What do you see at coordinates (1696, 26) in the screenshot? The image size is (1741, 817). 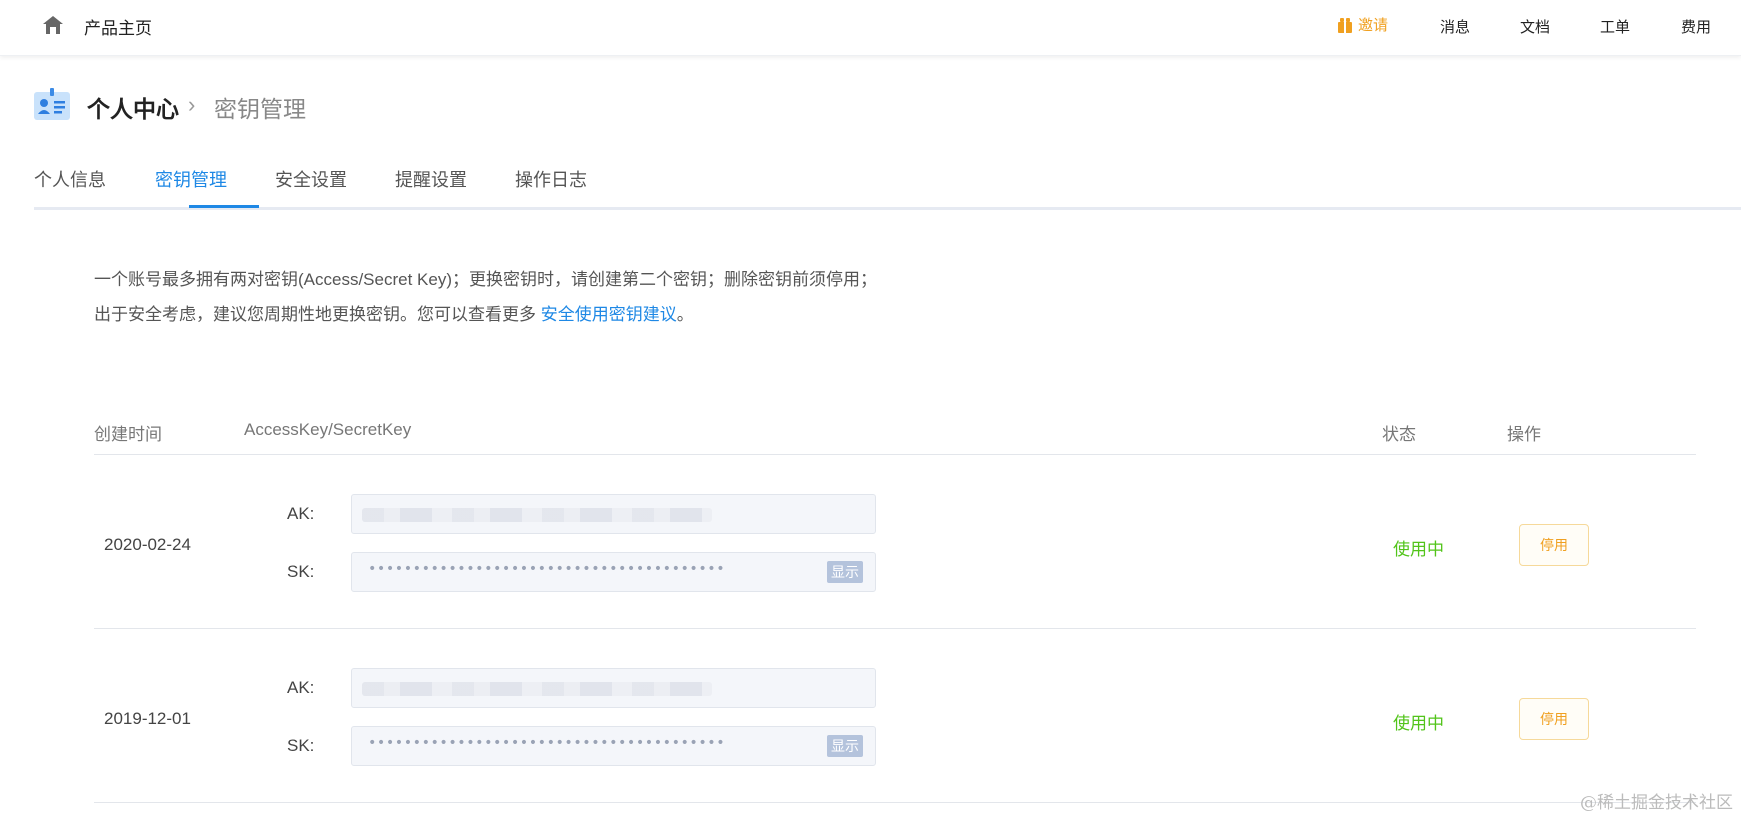 I see `billing-link: 费用` at bounding box center [1696, 26].